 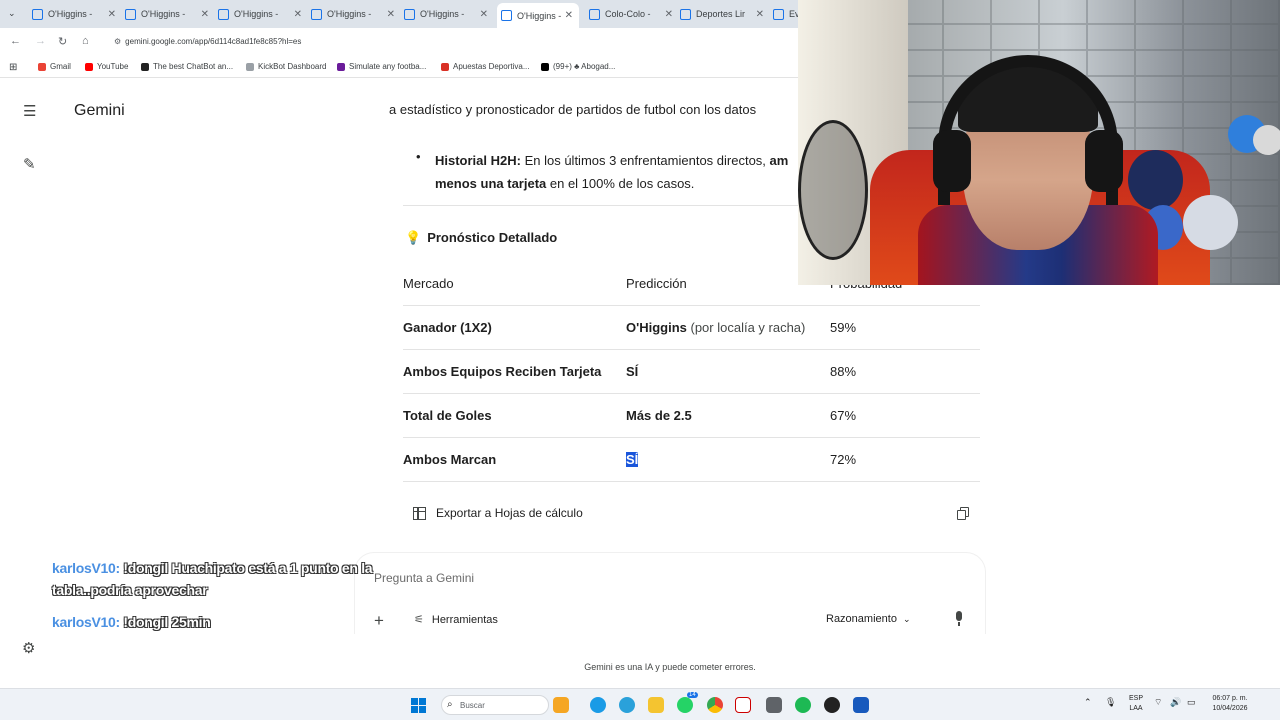 What do you see at coordinates (628, 14) in the screenshot?
I see `tab-title: Colo-Colo -` at bounding box center [628, 14].